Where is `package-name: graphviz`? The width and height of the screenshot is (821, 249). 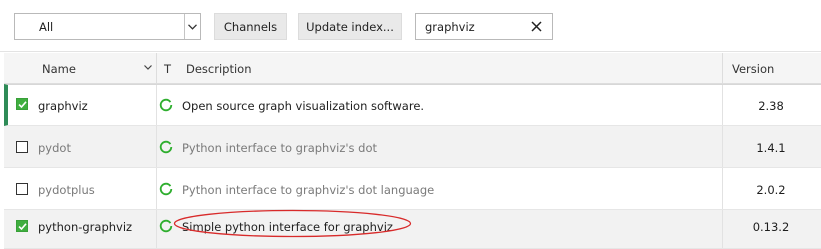
package-name: graphviz is located at coordinates (63, 106).